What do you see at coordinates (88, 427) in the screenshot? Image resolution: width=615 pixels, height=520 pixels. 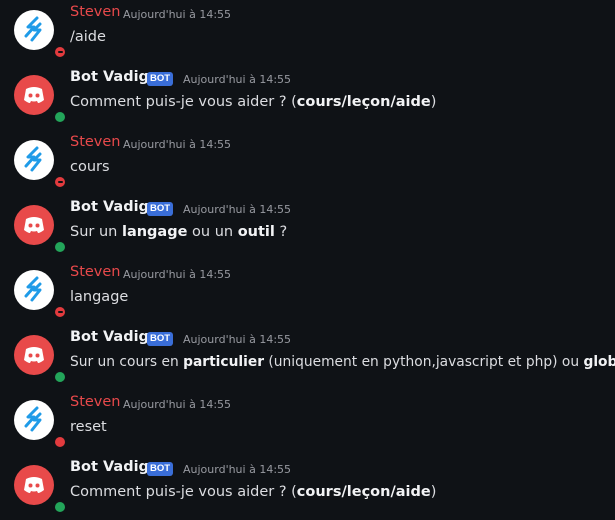 I see `message-text: reset` at bounding box center [88, 427].